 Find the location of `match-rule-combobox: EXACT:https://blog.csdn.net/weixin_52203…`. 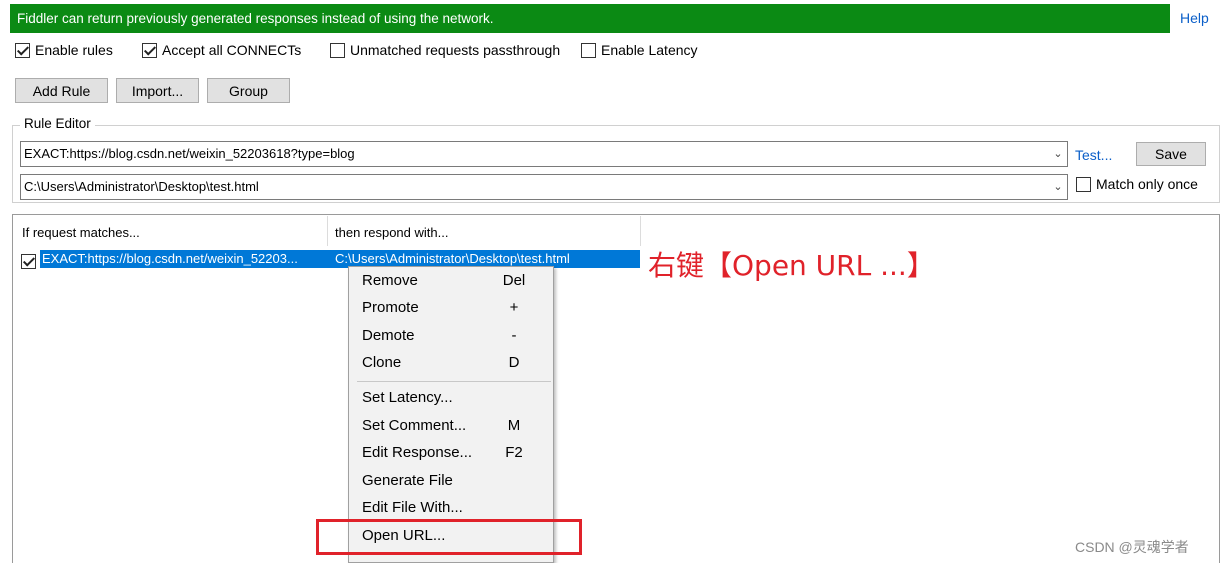

match-rule-combobox: EXACT:https://blog.csdn.net/weixin_52203… is located at coordinates (544, 154).